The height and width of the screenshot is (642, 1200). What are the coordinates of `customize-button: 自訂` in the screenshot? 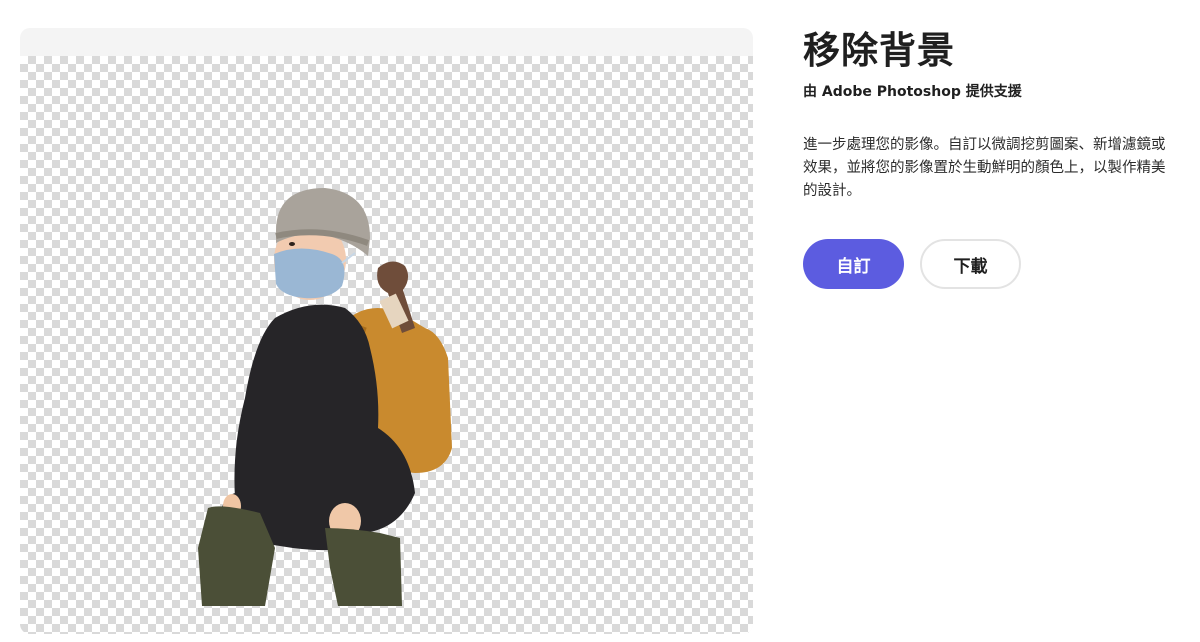 It's located at (853, 264).